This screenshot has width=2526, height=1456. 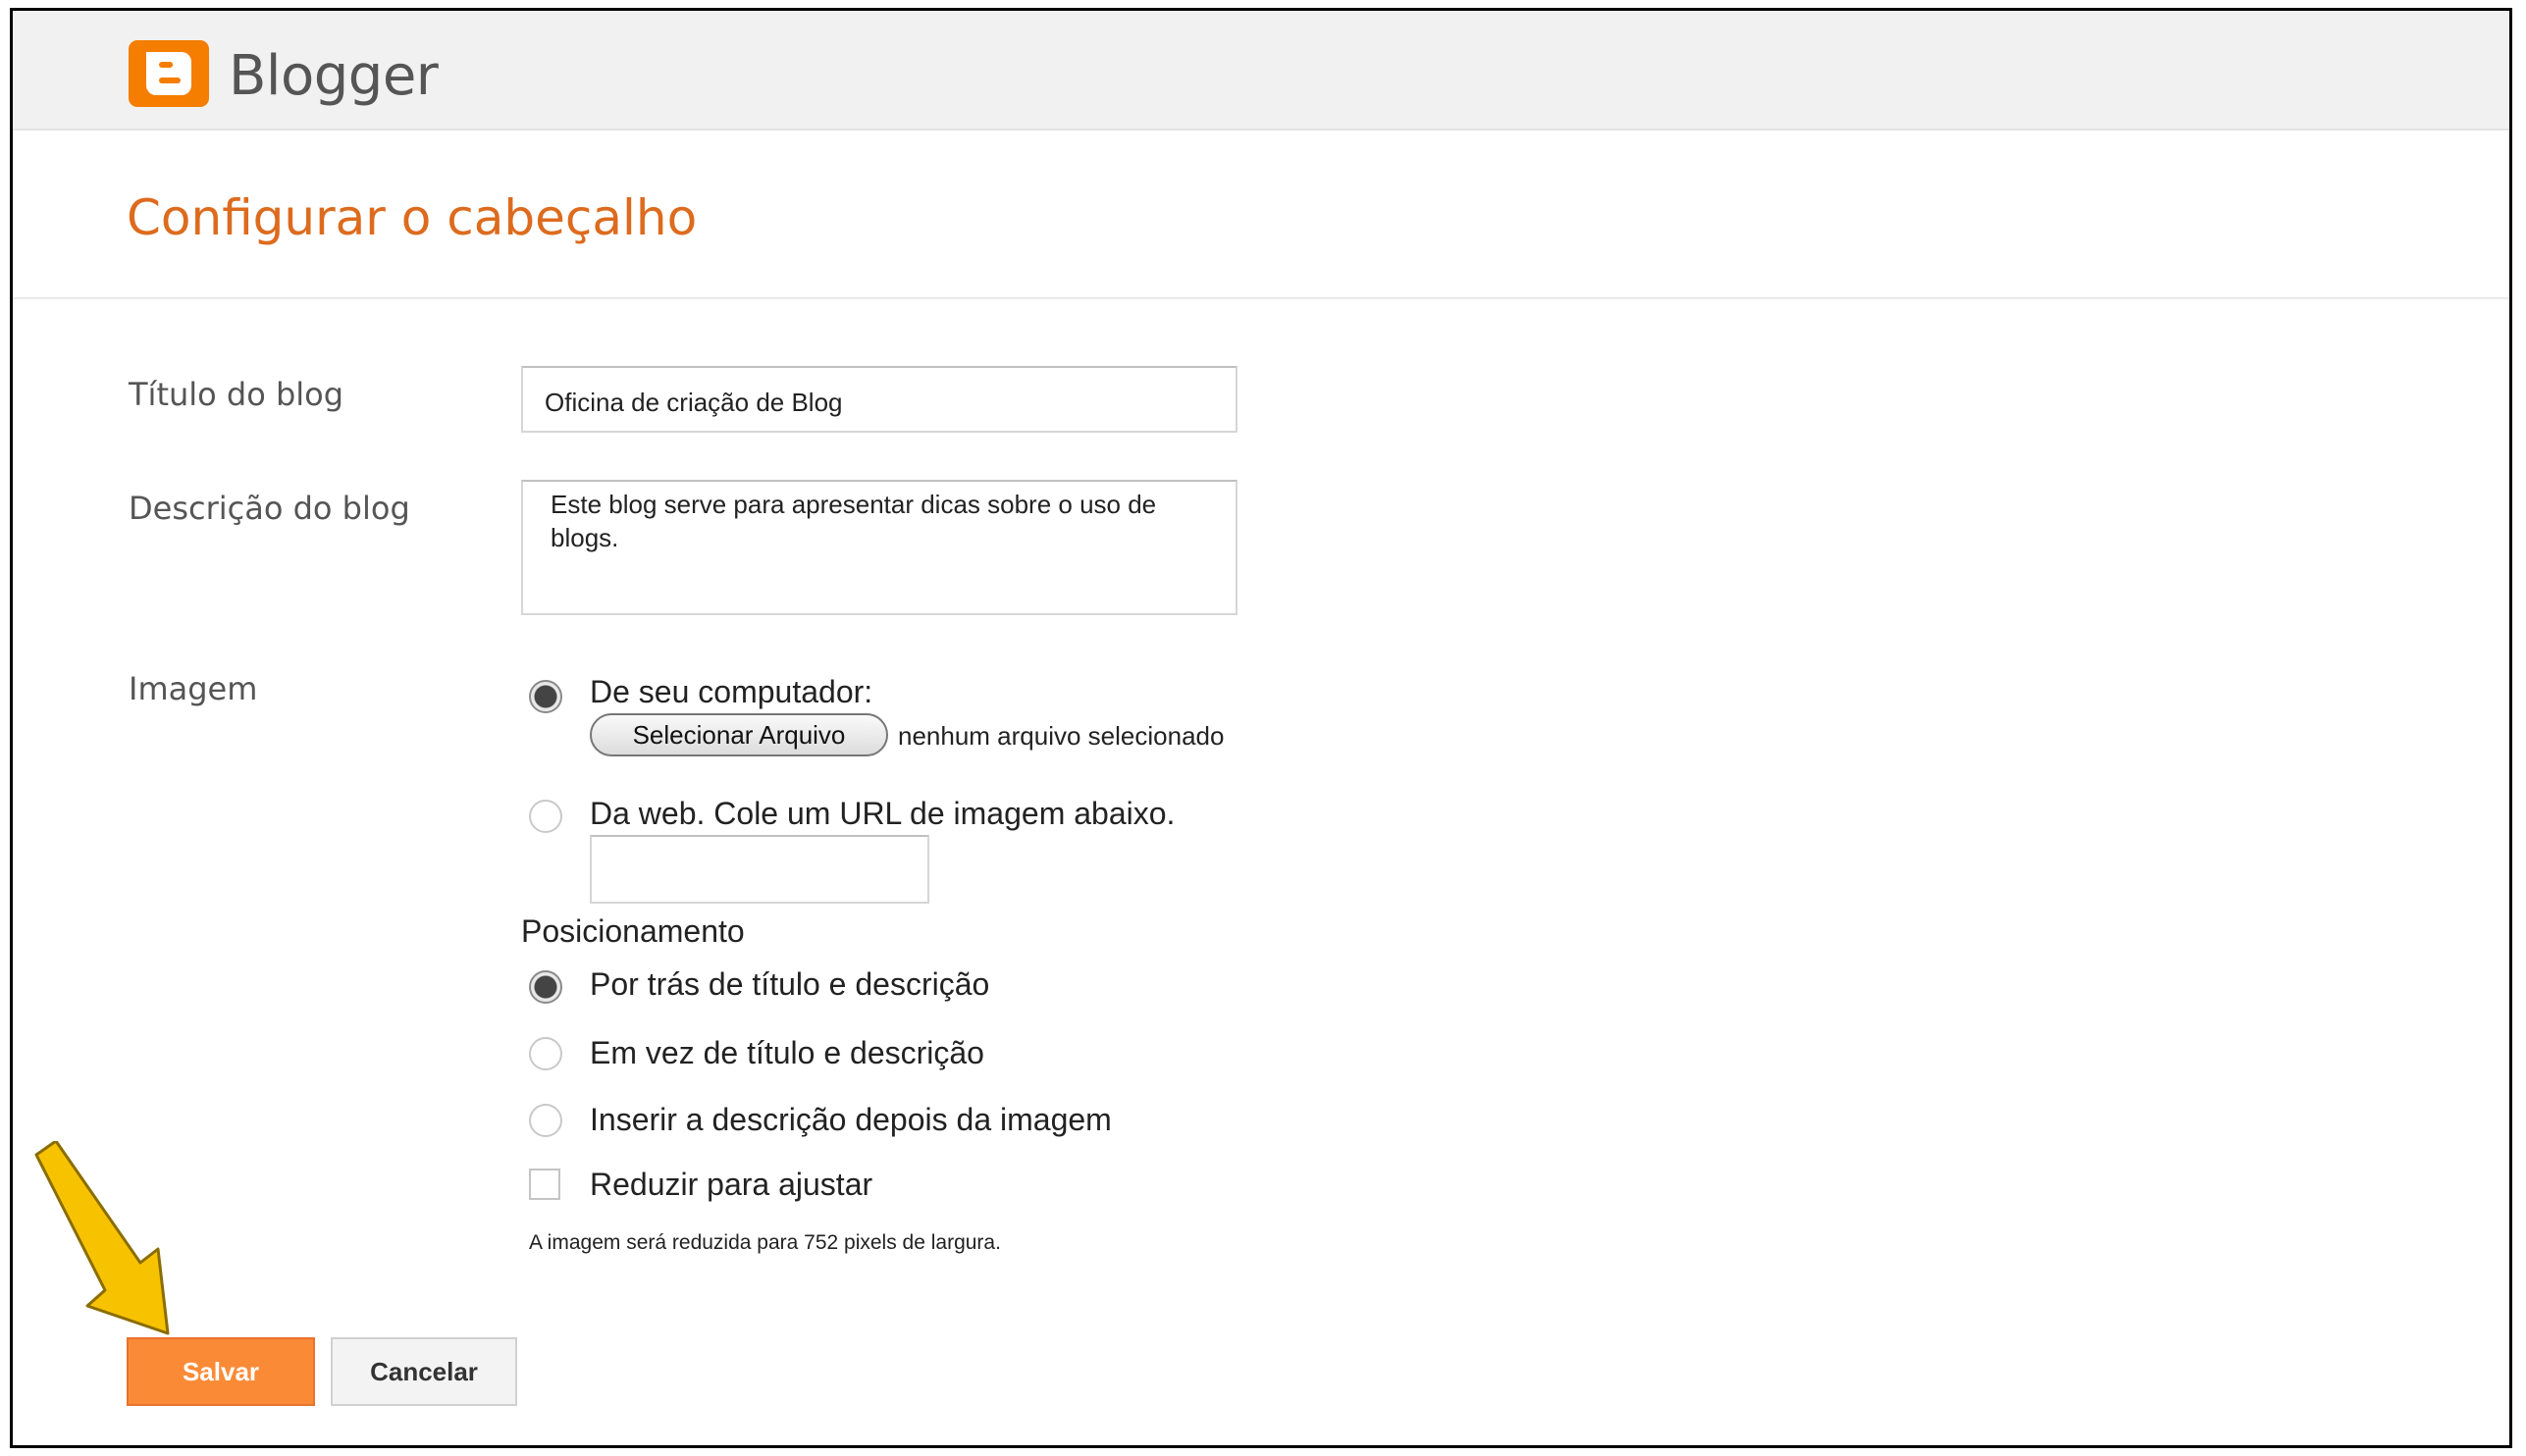 What do you see at coordinates (585, 537) in the screenshot?
I see `blog-description-line-2: blogs.` at bounding box center [585, 537].